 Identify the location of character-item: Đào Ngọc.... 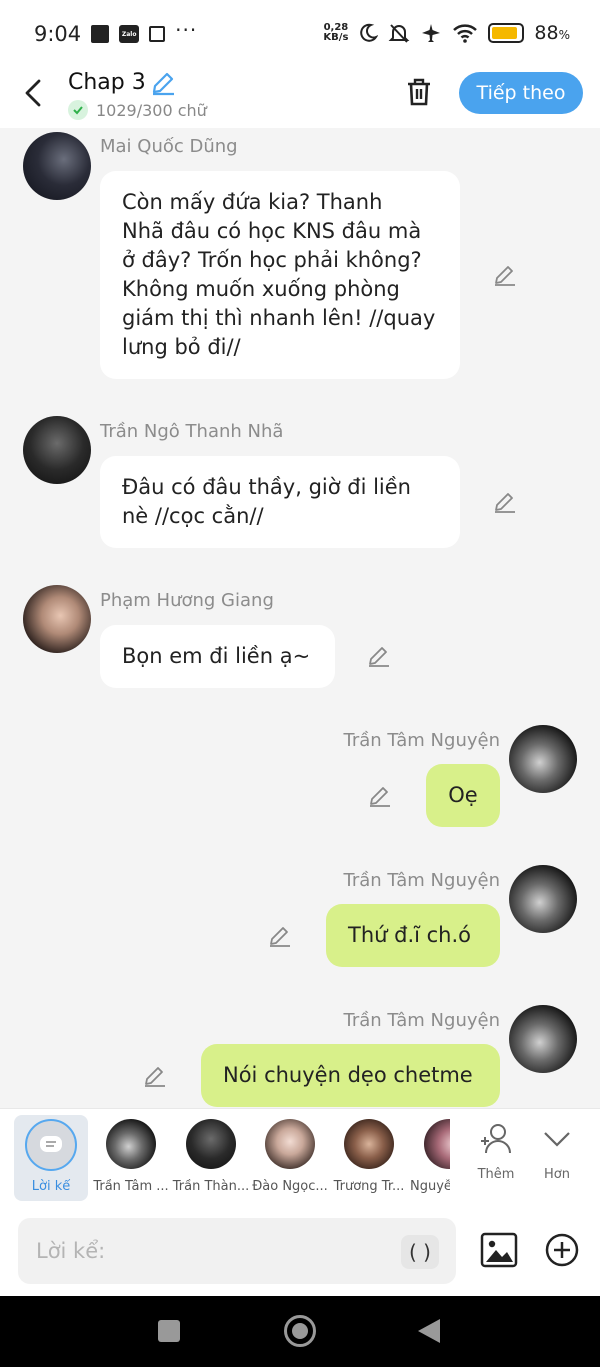
(290, 1156).